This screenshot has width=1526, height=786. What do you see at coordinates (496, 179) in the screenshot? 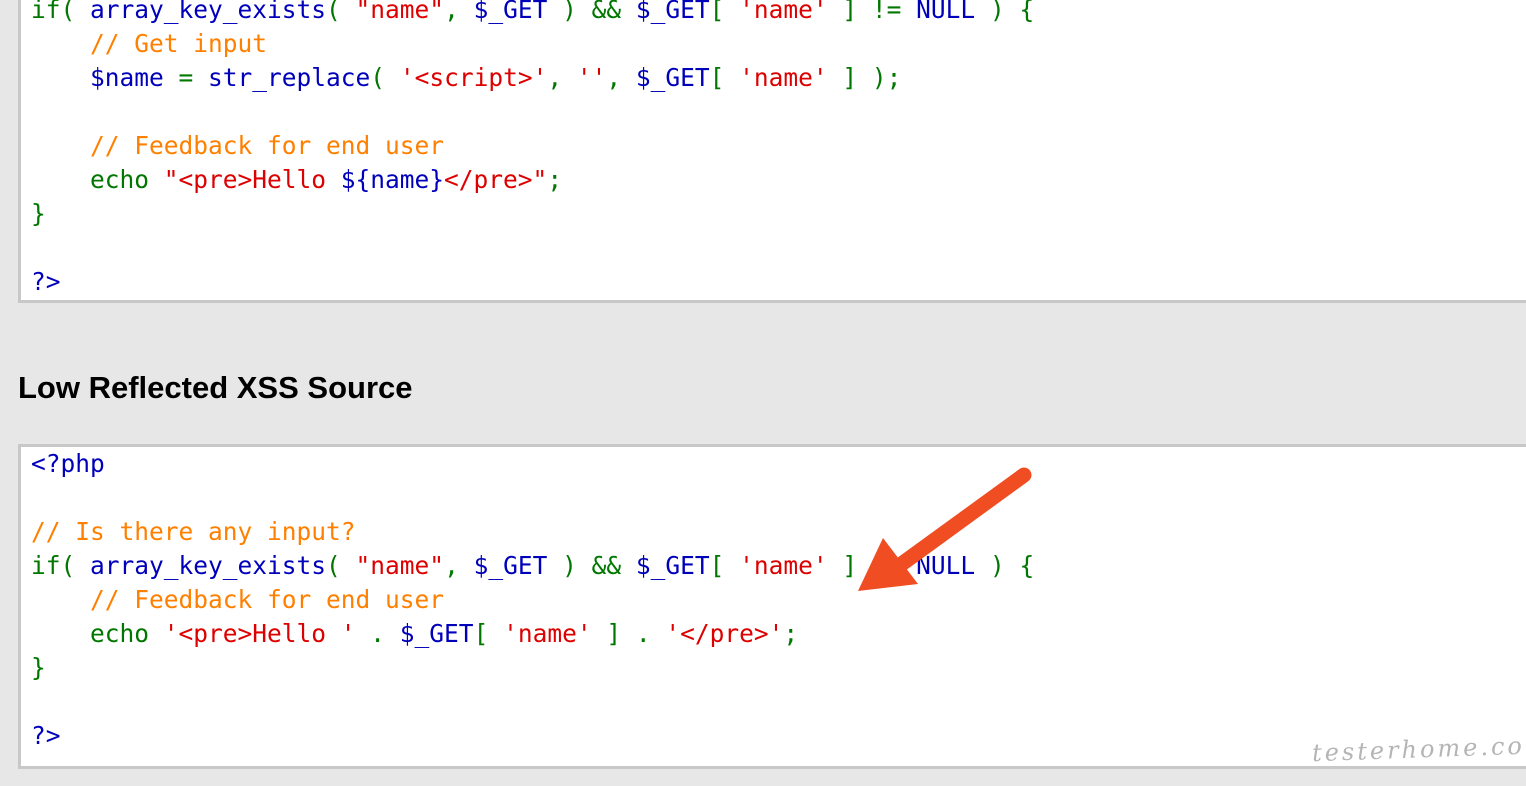
I see `code-token: </pre>"` at bounding box center [496, 179].